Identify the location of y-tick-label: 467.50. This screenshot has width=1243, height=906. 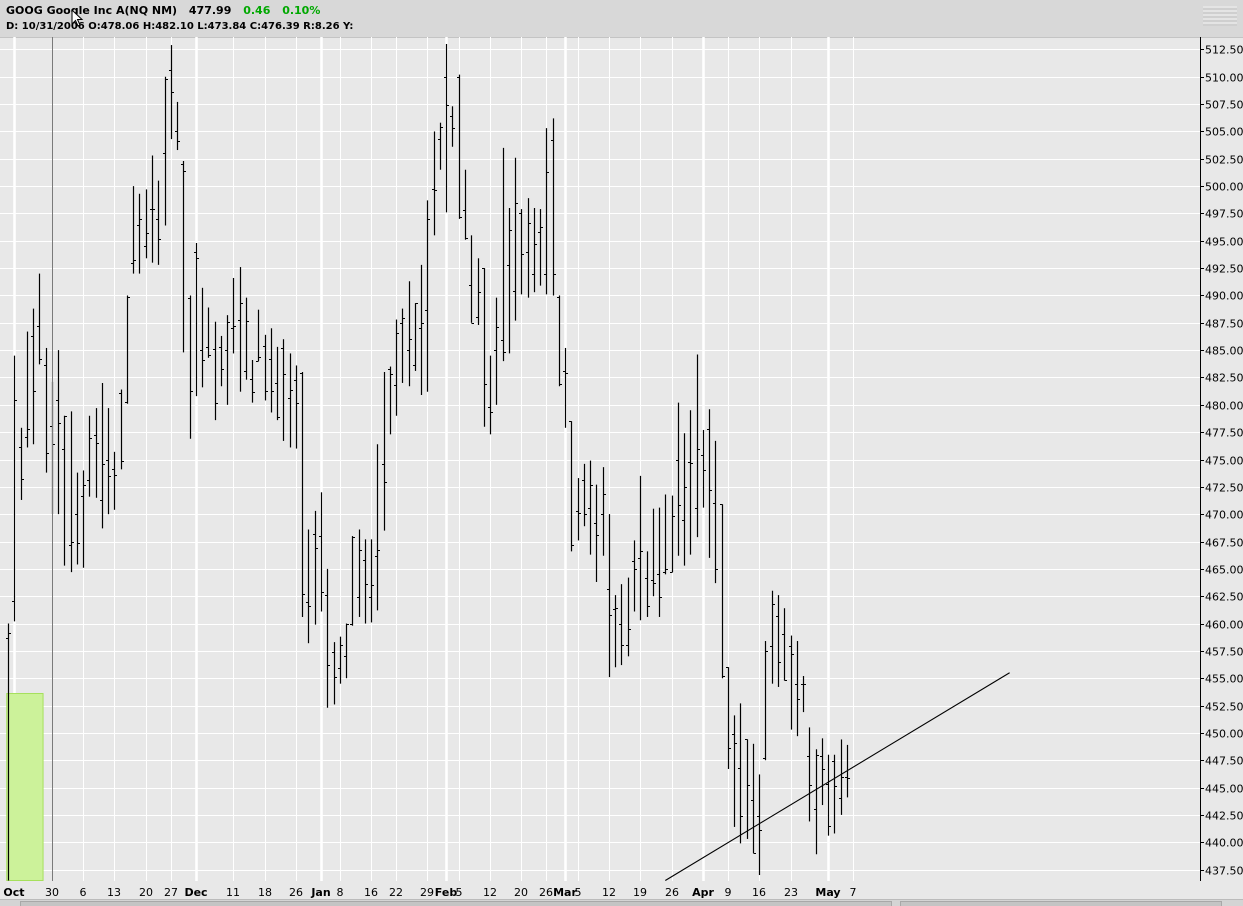
(1224, 543).